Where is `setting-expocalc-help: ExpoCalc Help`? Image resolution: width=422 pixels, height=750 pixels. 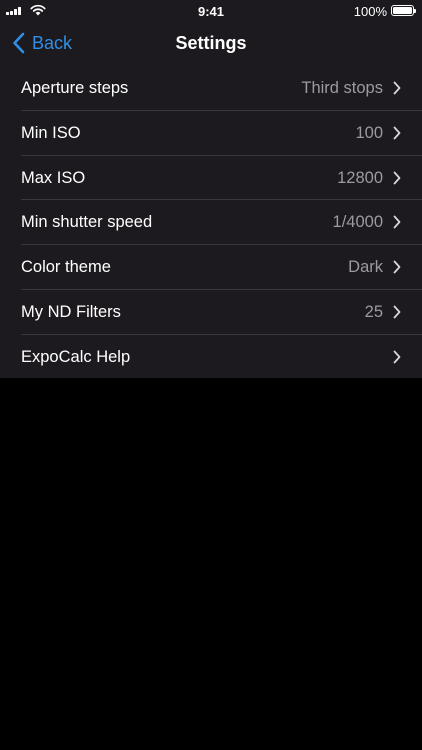
setting-expocalc-help: ExpoCalc Help is located at coordinates (211, 357).